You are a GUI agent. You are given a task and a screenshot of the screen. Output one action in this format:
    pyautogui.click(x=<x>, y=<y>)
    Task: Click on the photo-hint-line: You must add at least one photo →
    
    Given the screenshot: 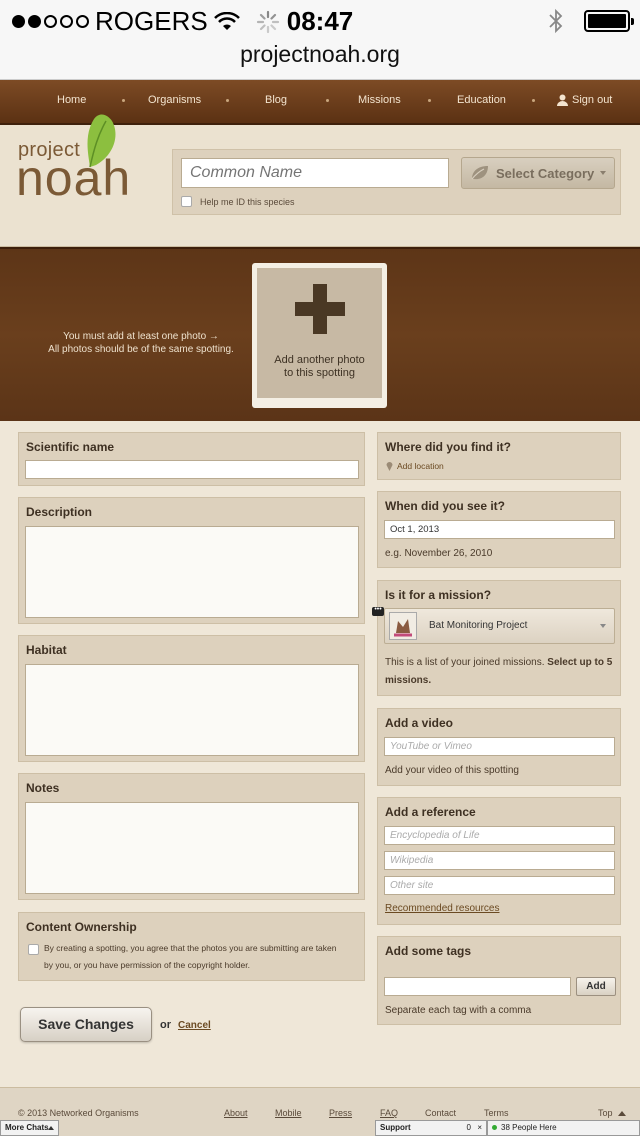 What is the action you would take?
    pyautogui.click(x=141, y=336)
    